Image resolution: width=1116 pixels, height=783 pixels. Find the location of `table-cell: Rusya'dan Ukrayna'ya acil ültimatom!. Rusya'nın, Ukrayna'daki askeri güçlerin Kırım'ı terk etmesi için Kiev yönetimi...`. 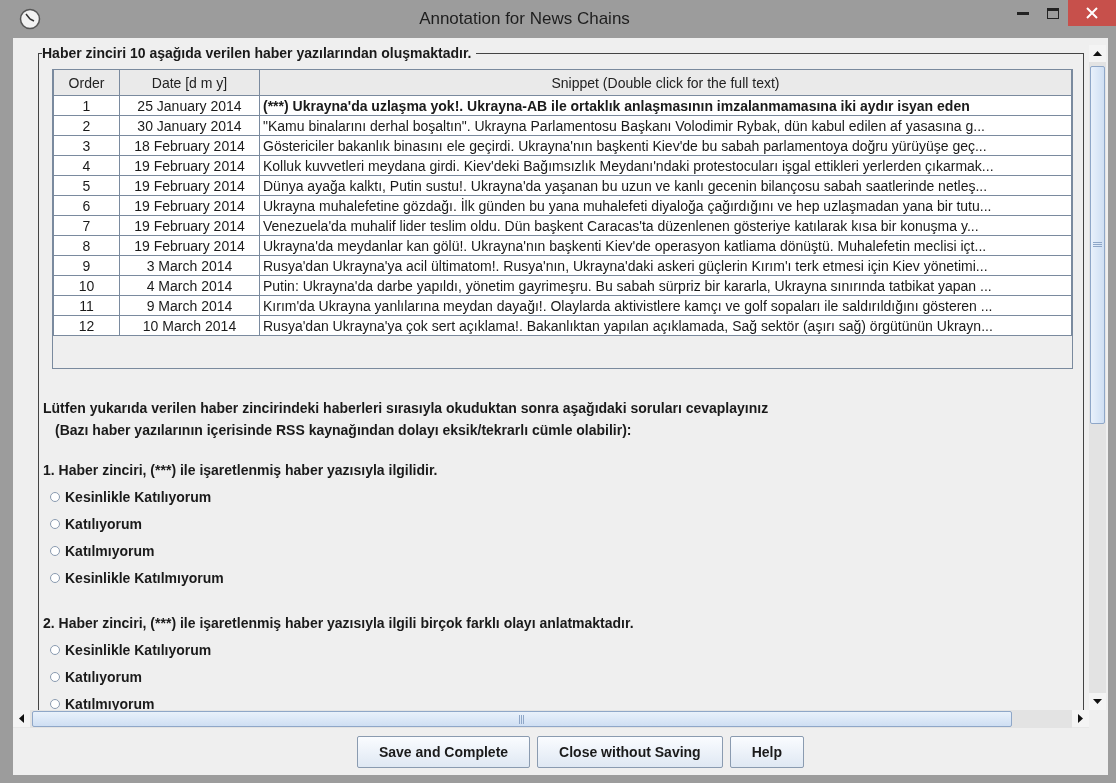

table-cell: Rusya'dan Ukrayna'ya acil ültimatom!. Rusya'nın, Ukrayna'daki askeri güçlerin Kırım'ı terk etmesi için Kiev yönetimi... is located at coordinates (665, 265).